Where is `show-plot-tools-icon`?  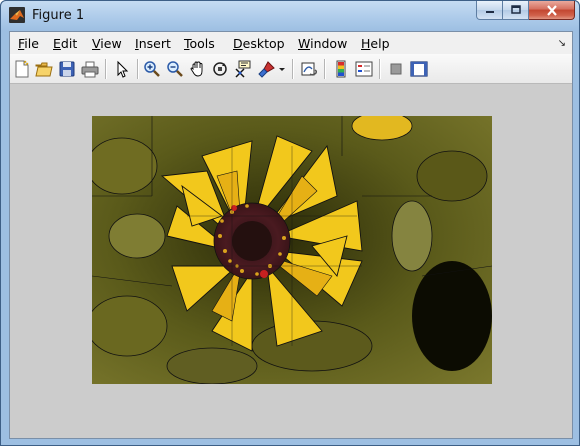 show-plot-tools-icon is located at coordinates (419, 69).